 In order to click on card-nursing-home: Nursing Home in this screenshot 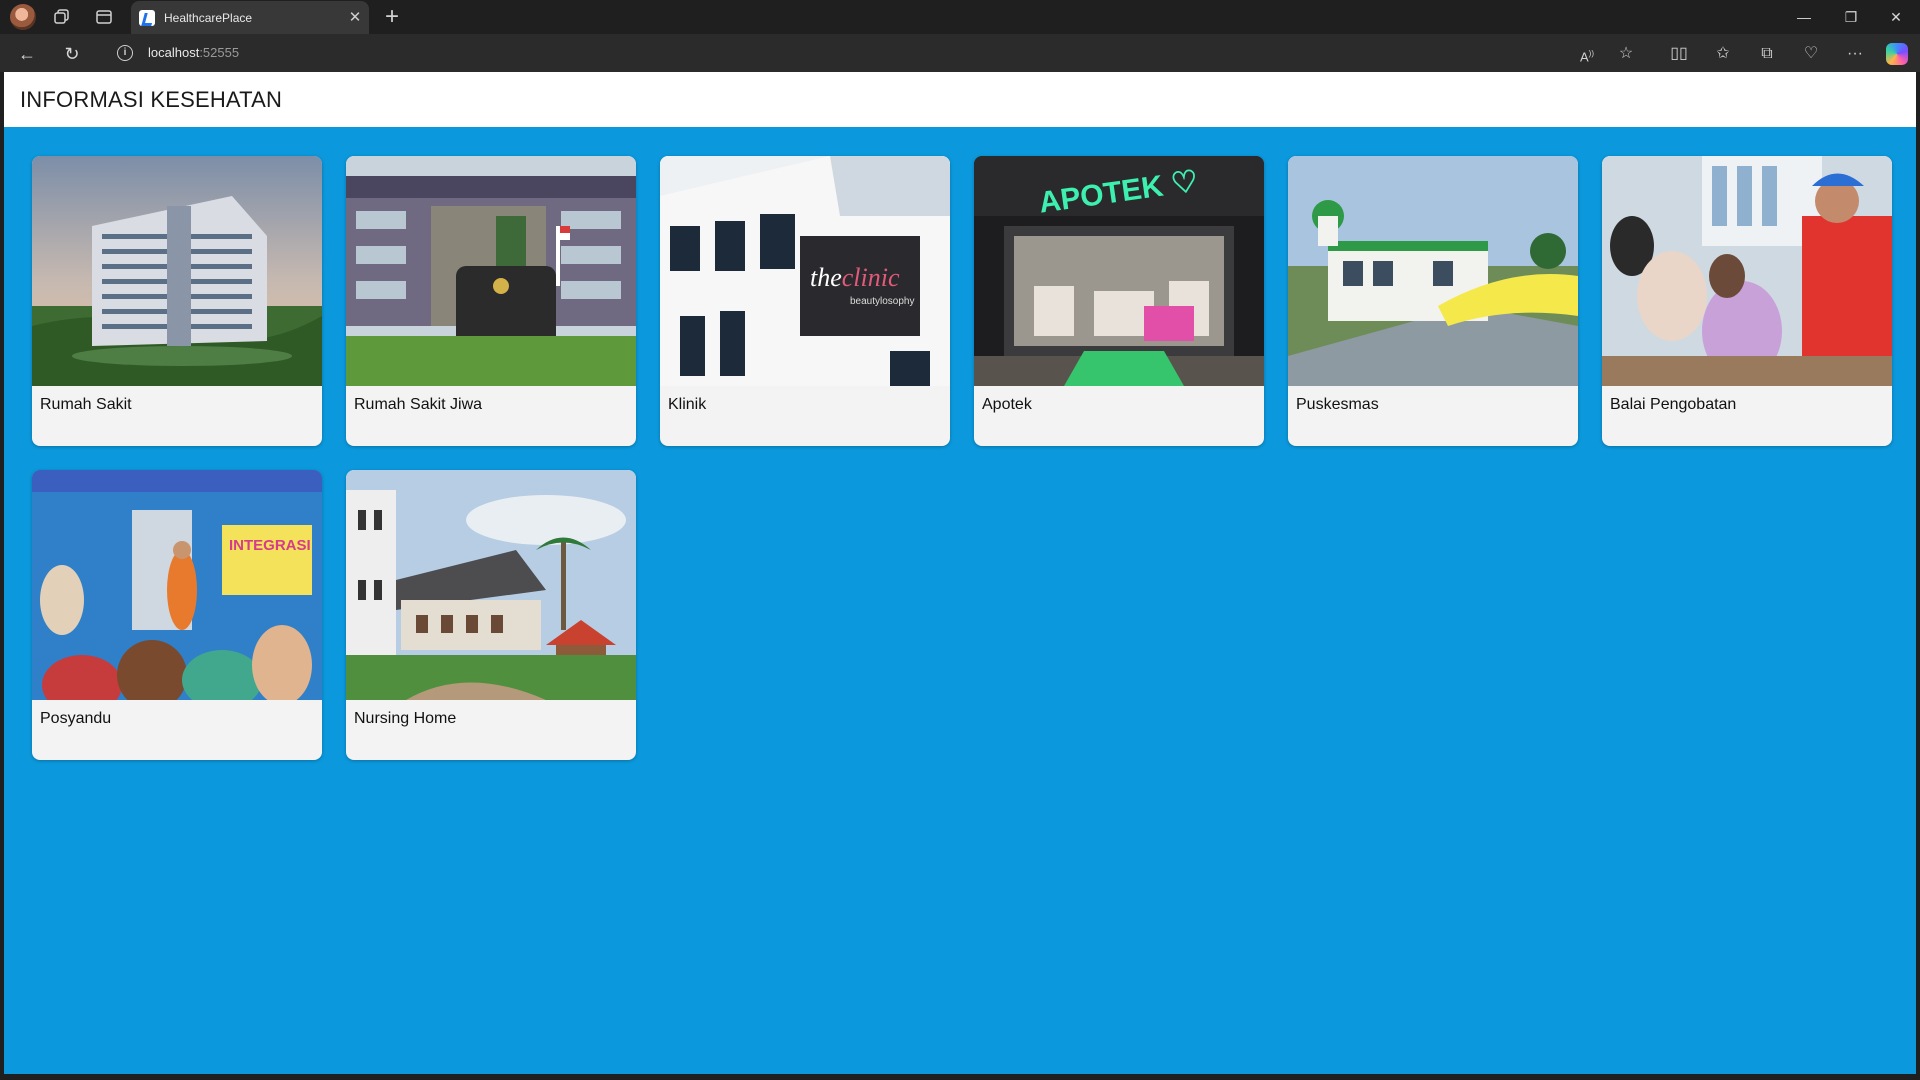, I will do `click(491, 615)`.